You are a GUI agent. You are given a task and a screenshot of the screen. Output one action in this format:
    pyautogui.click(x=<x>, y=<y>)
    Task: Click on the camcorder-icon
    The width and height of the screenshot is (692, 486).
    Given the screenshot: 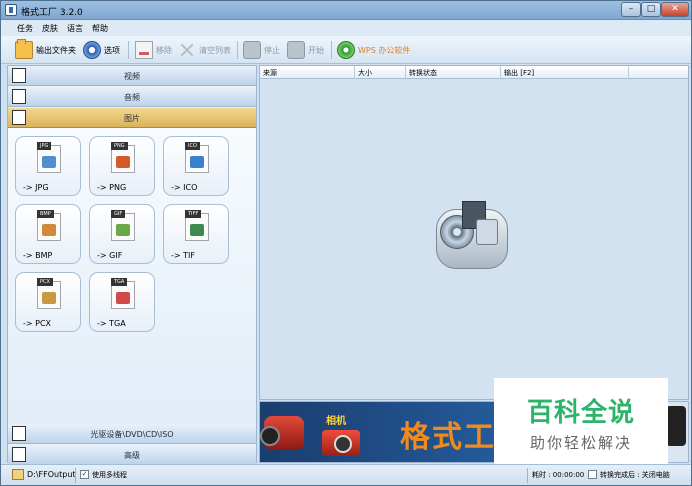 What is the action you would take?
    pyautogui.click(x=282, y=433)
    